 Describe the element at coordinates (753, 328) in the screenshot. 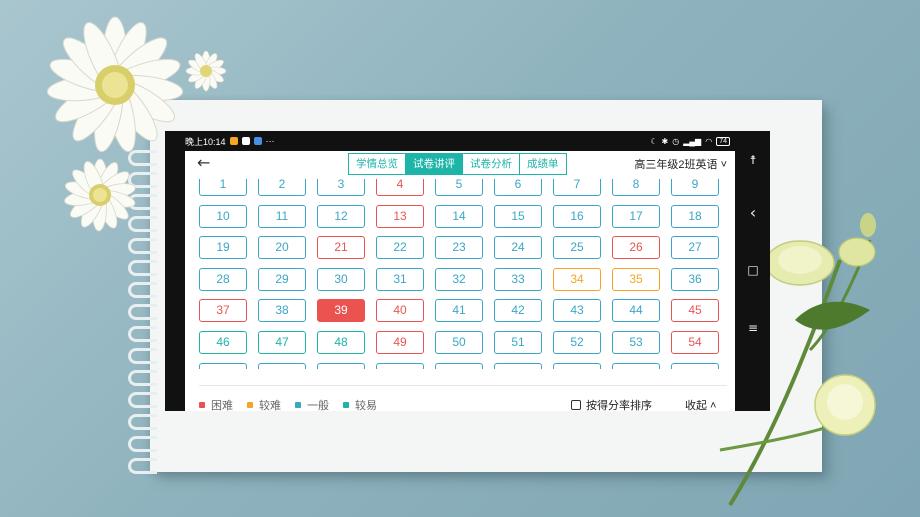

I see `nav-menu-icon: ≡` at that location.